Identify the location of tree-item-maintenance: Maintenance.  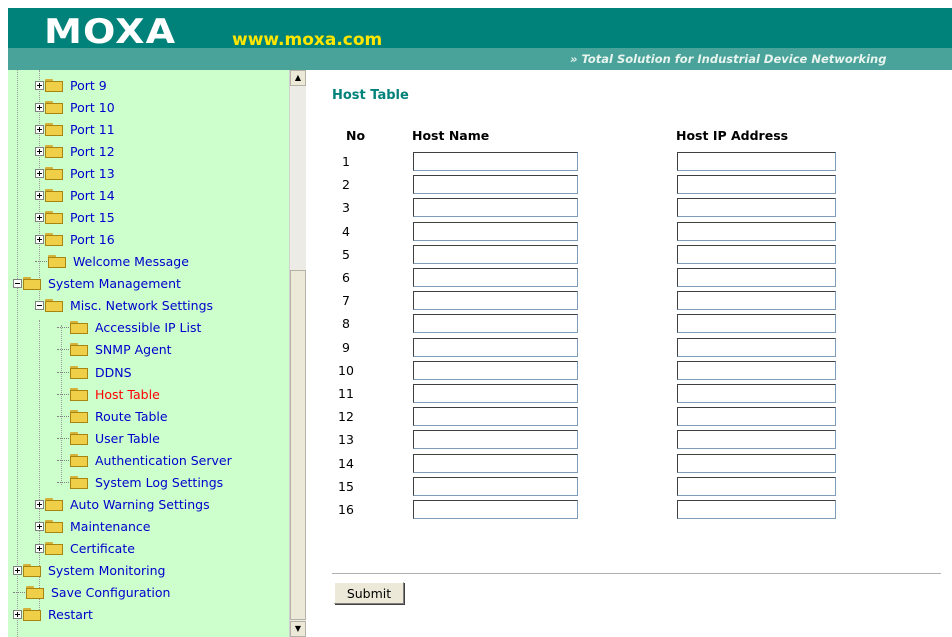
(93, 527).